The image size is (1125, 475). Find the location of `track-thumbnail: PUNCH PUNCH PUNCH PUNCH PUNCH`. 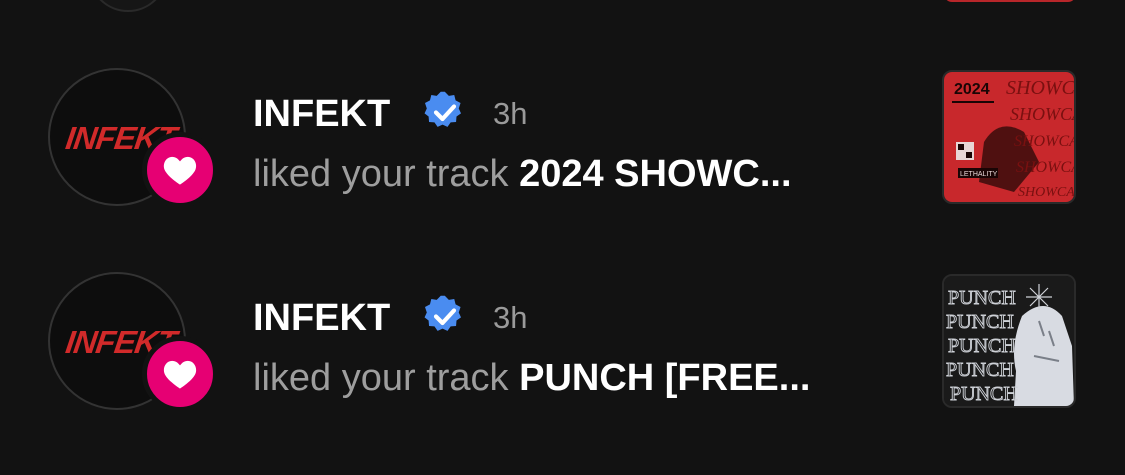

track-thumbnail: PUNCH PUNCH PUNCH PUNCH PUNCH is located at coordinates (1009, 341).